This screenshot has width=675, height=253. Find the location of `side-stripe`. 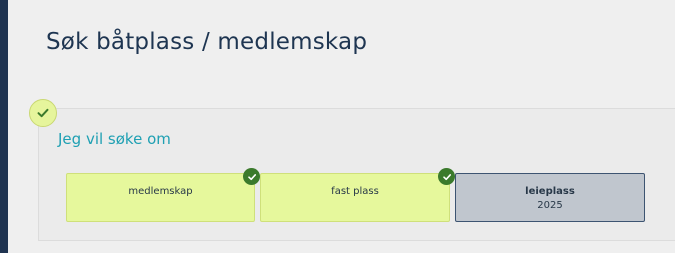

side-stripe is located at coordinates (4, 126).